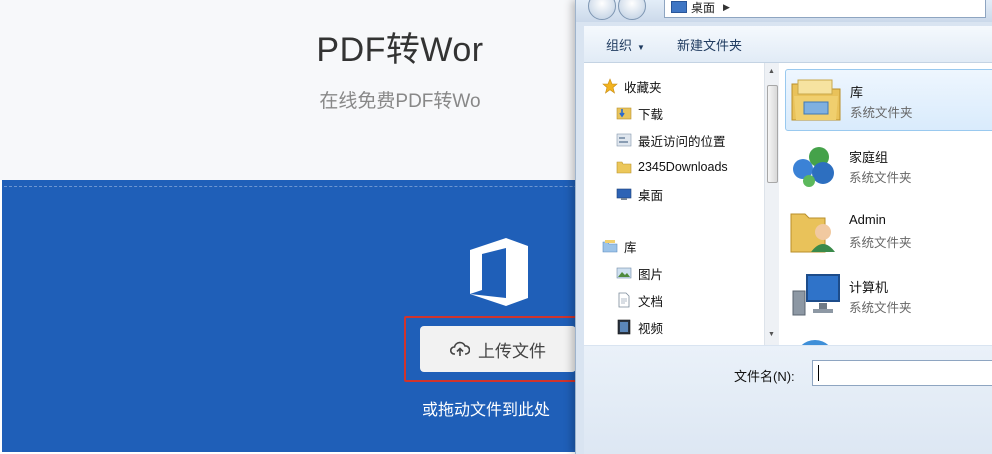 The height and width of the screenshot is (454, 992). Describe the element at coordinates (624, 273) in the screenshot. I see `pictures-icon` at that location.